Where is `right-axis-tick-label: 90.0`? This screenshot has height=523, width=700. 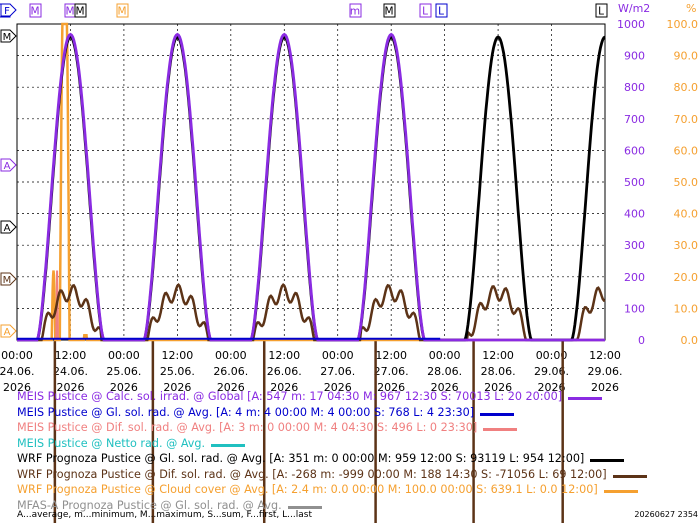
right-axis-tick-label: 90.0 is located at coordinates (686, 56).